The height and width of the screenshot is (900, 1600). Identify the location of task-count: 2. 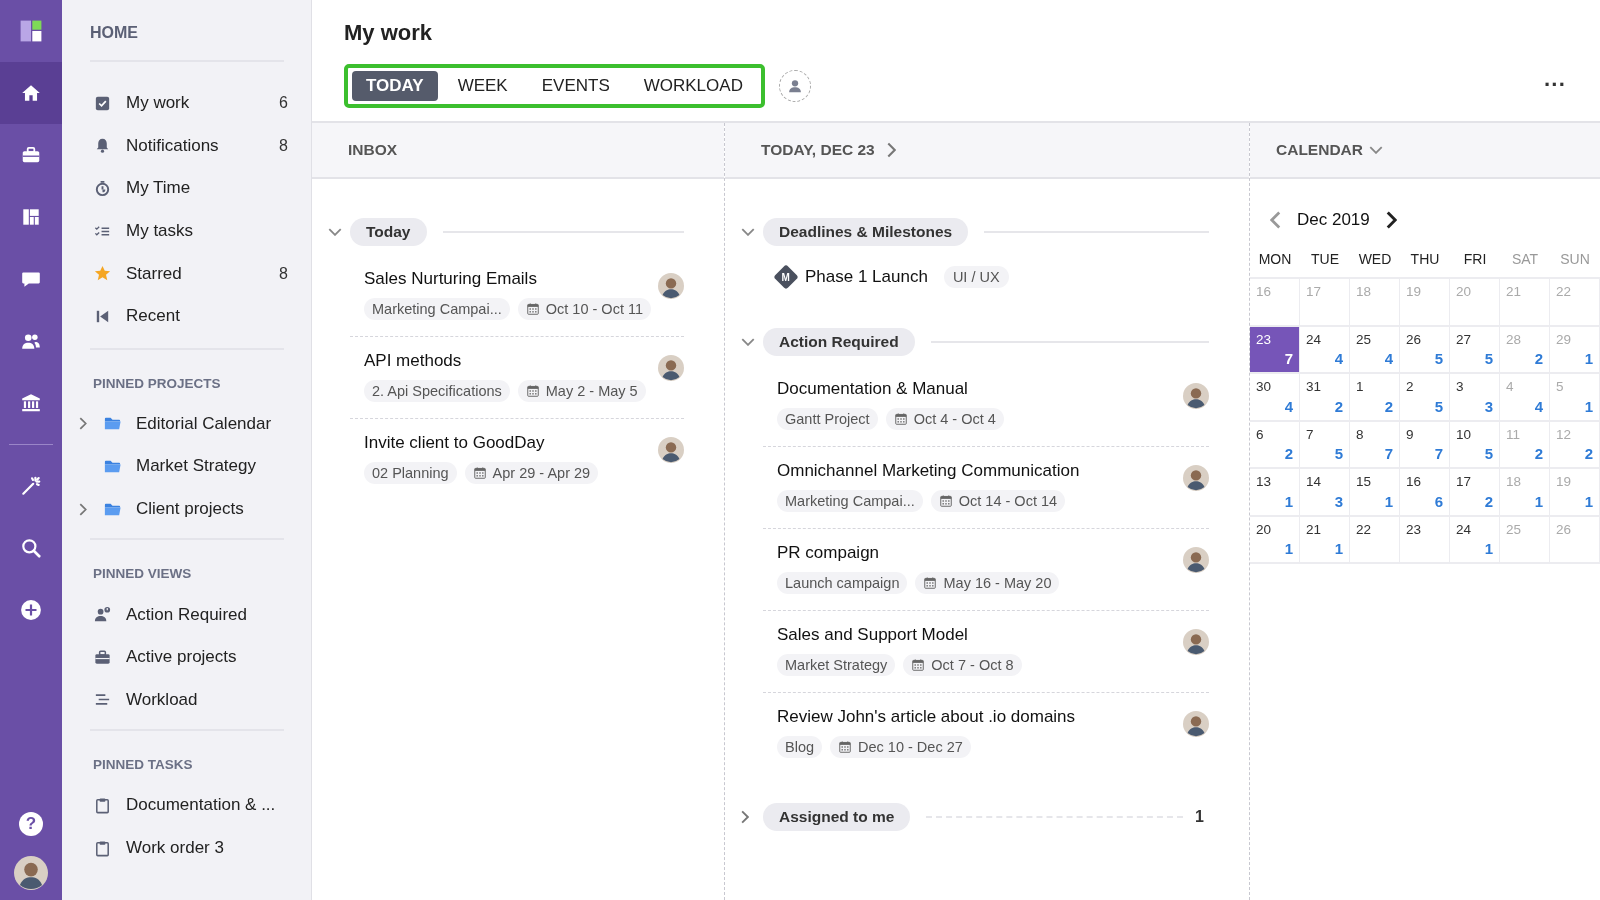
(1588, 453).